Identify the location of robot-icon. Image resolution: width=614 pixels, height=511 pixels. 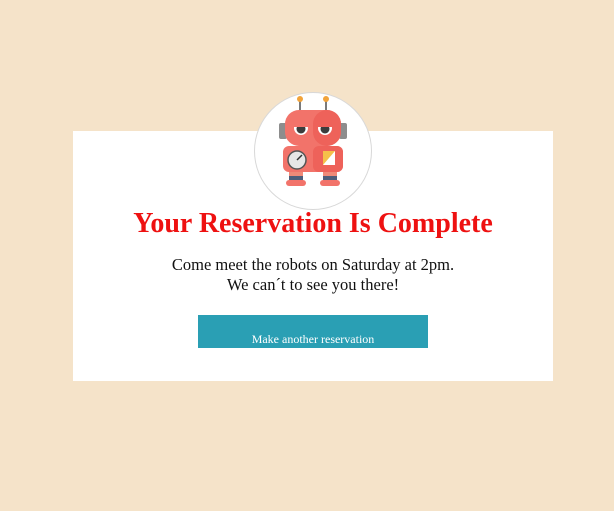
(313, 141).